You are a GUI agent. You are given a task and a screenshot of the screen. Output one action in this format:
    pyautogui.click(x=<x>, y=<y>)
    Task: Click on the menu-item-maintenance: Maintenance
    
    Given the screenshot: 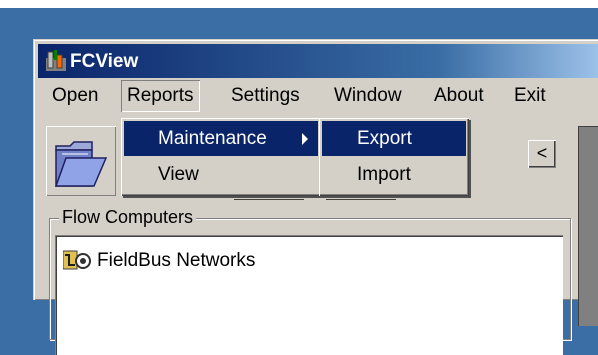 What is the action you would take?
    pyautogui.click(x=221, y=138)
    